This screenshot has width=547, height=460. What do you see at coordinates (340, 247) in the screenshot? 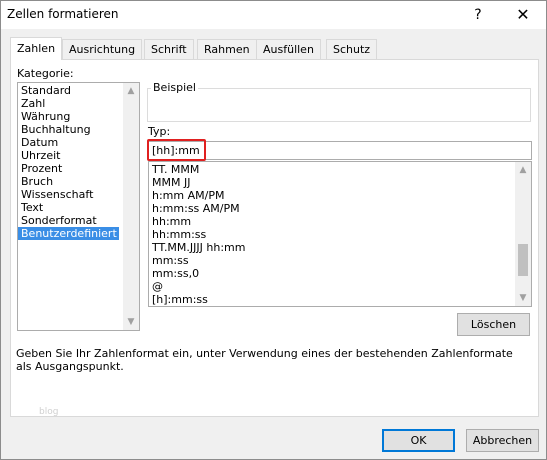
I see `type-item: TT.MM.JJJJ hh:mm` at bounding box center [340, 247].